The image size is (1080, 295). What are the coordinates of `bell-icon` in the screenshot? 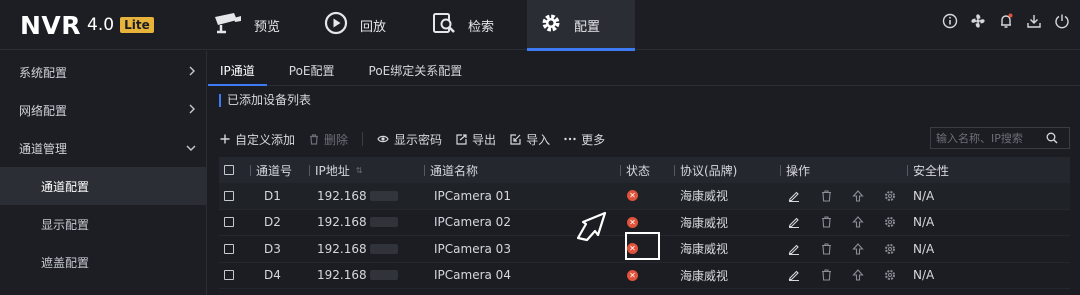 It's located at (1006, 21).